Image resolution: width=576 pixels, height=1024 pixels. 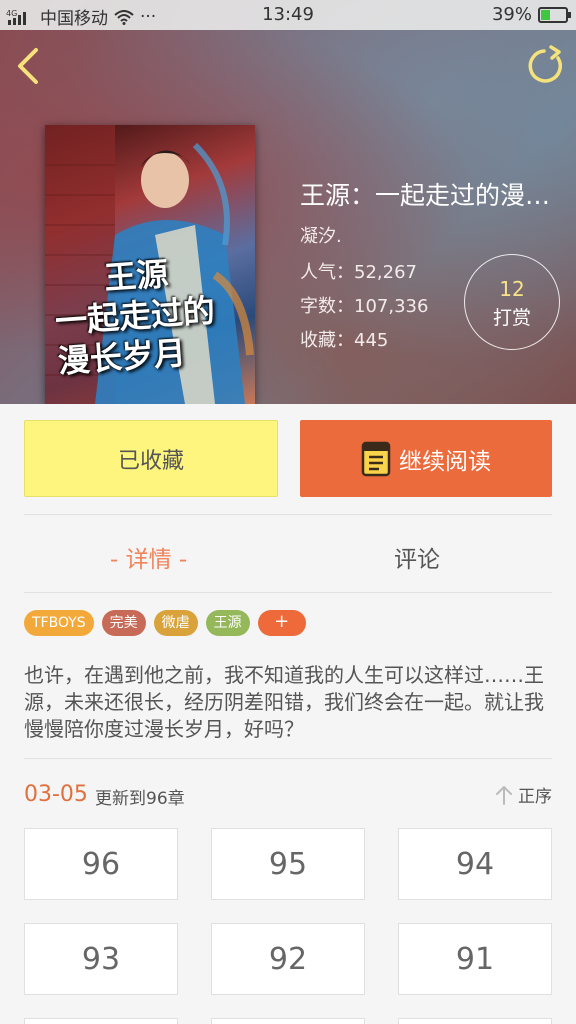 What do you see at coordinates (175, 623) in the screenshot?
I see `tag-weinue: 微虐` at bounding box center [175, 623].